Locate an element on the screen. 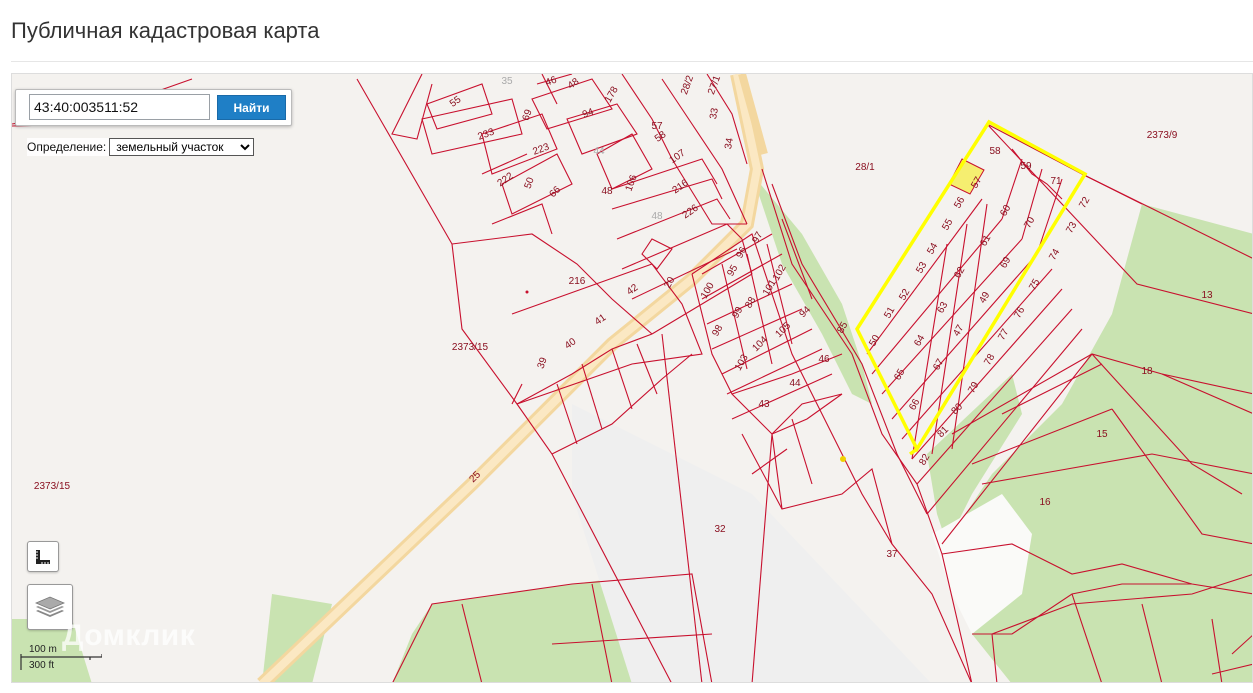 The height and width of the screenshot is (693, 1253). parcel-label: 98 is located at coordinates (717, 331).